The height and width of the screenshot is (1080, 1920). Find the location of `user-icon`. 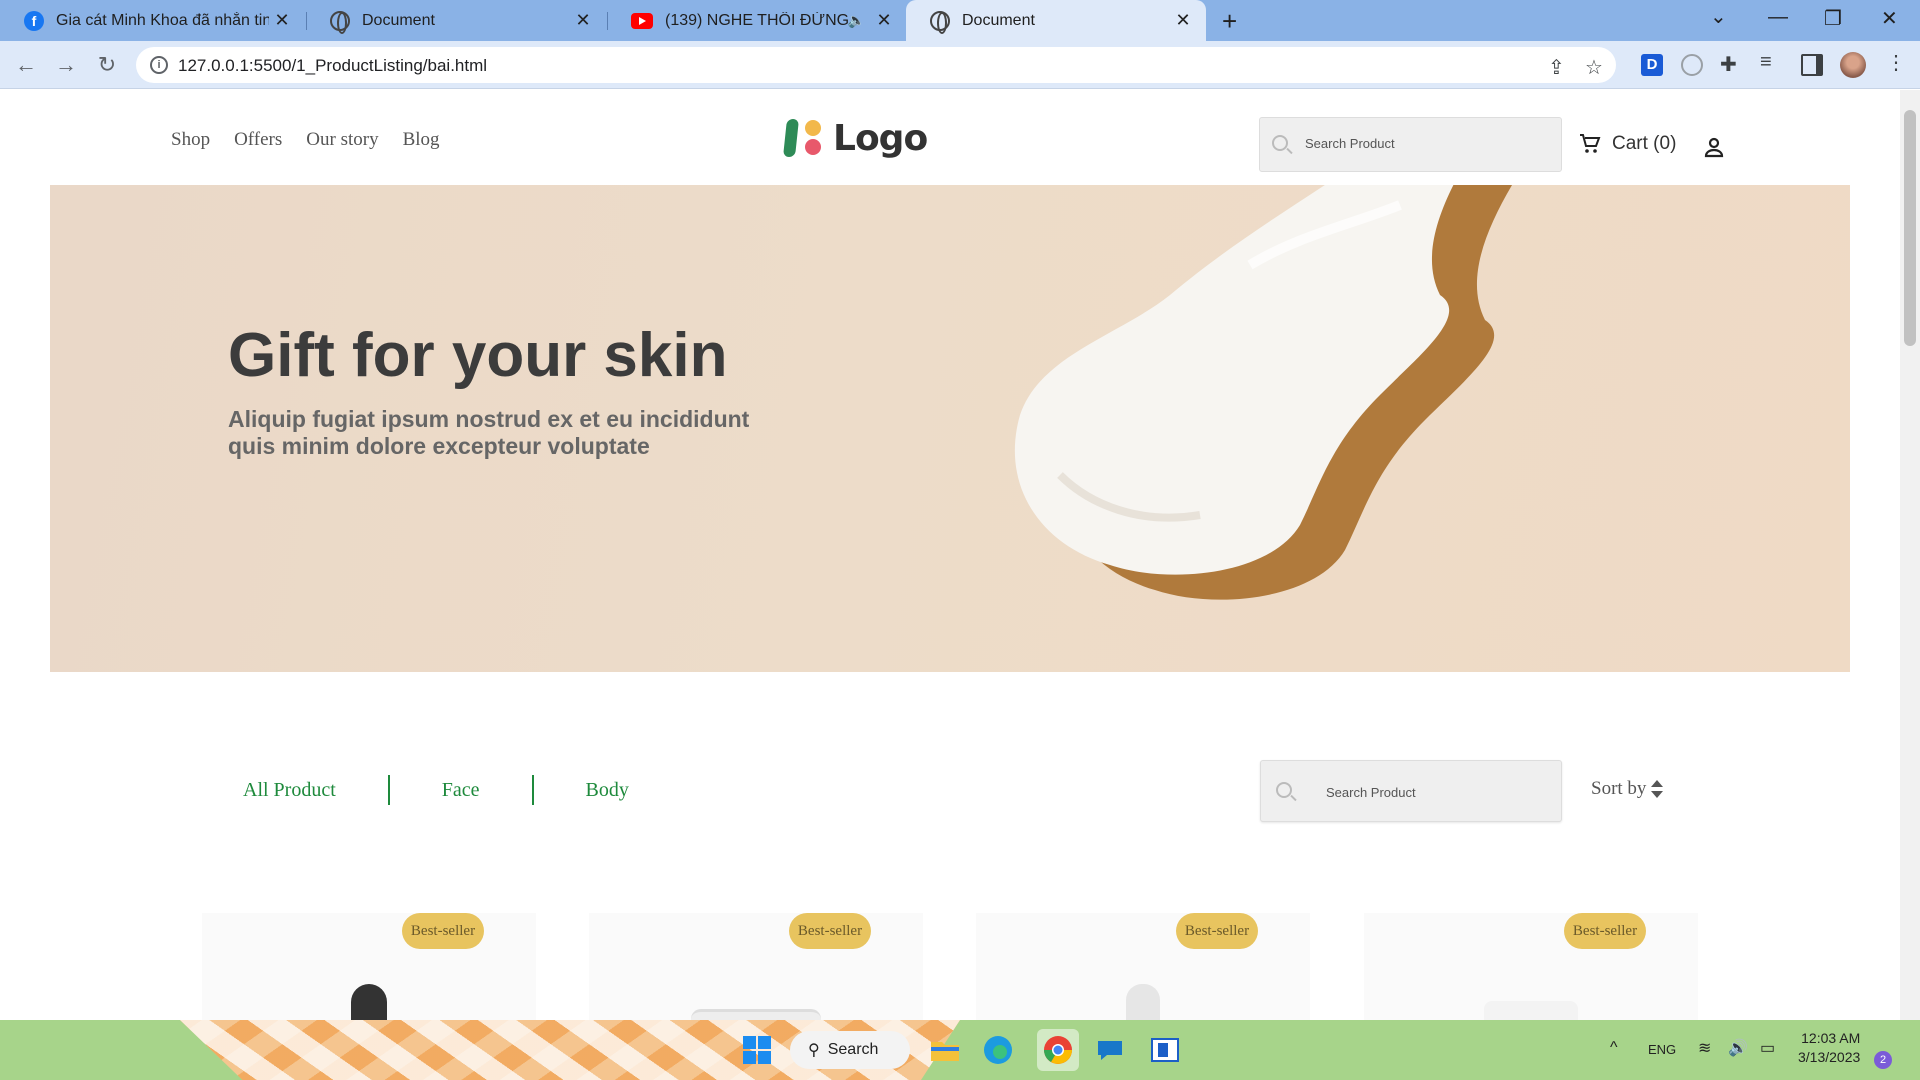

user-icon is located at coordinates (1714, 147).